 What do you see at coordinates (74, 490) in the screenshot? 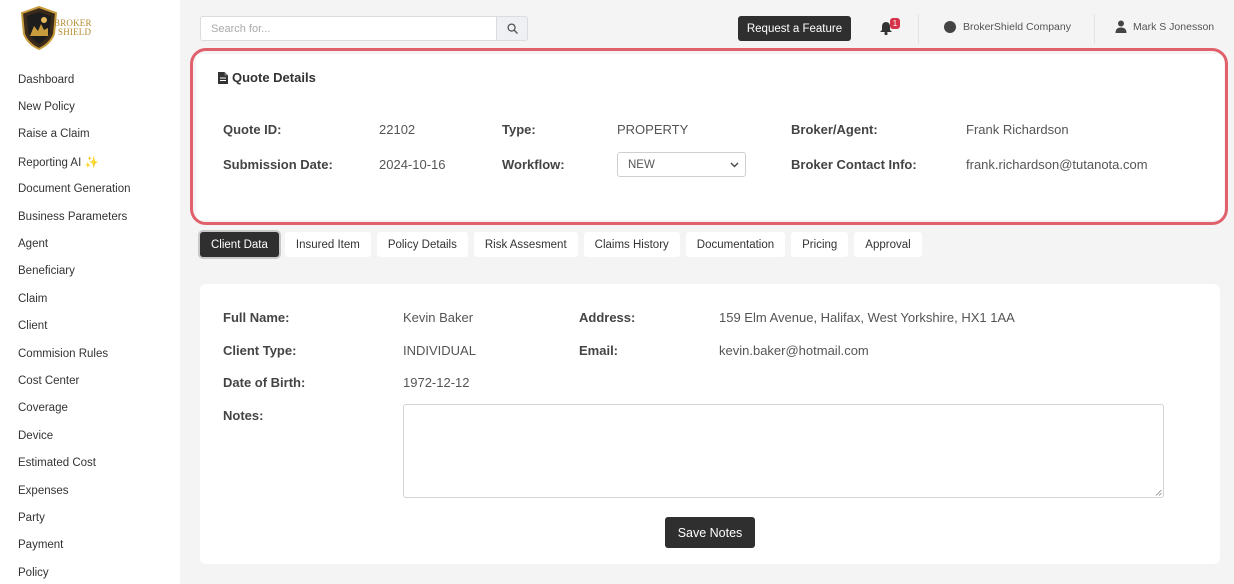
I see `sidebar-item-expenses: Expenses` at bounding box center [74, 490].